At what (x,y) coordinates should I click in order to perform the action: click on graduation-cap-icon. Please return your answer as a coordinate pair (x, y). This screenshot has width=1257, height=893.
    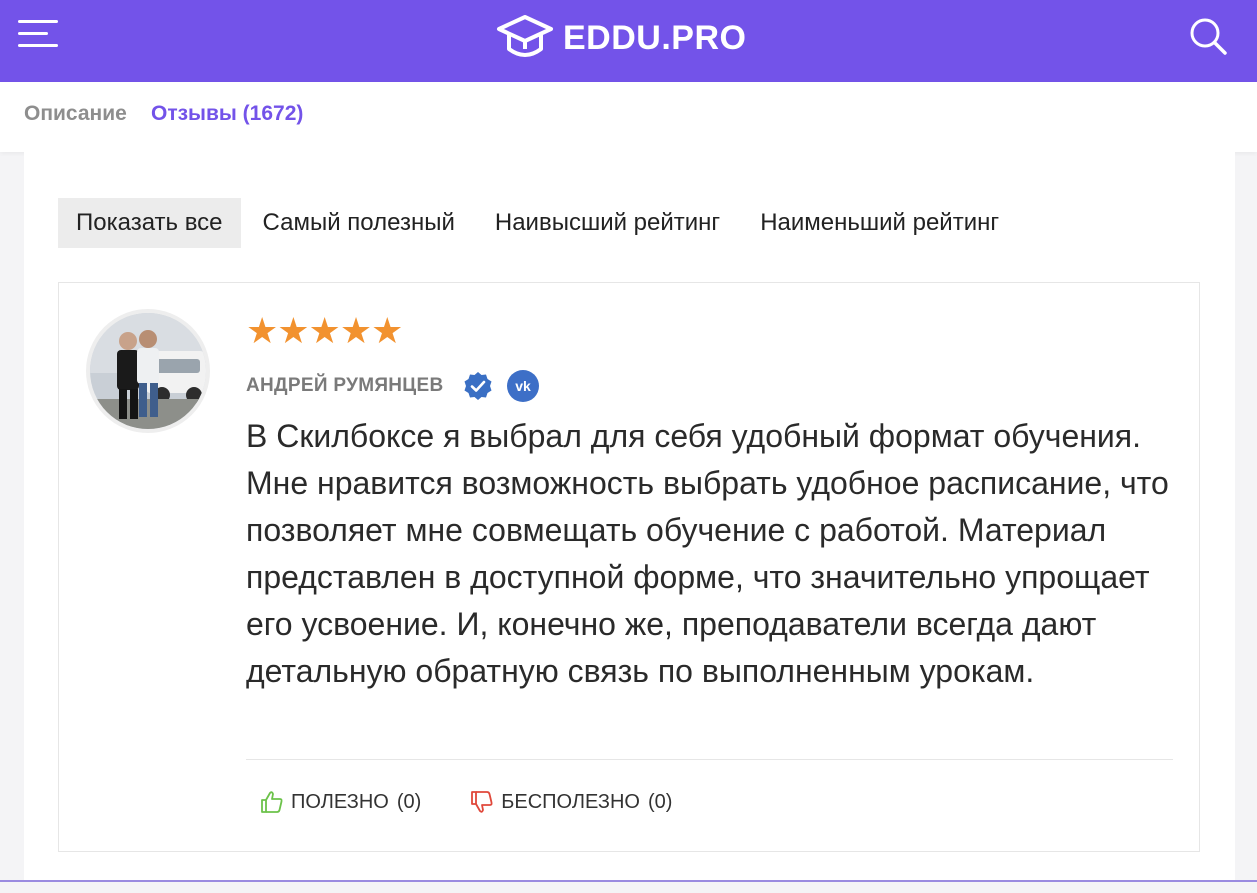
    Looking at the image, I should click on (525, 36).